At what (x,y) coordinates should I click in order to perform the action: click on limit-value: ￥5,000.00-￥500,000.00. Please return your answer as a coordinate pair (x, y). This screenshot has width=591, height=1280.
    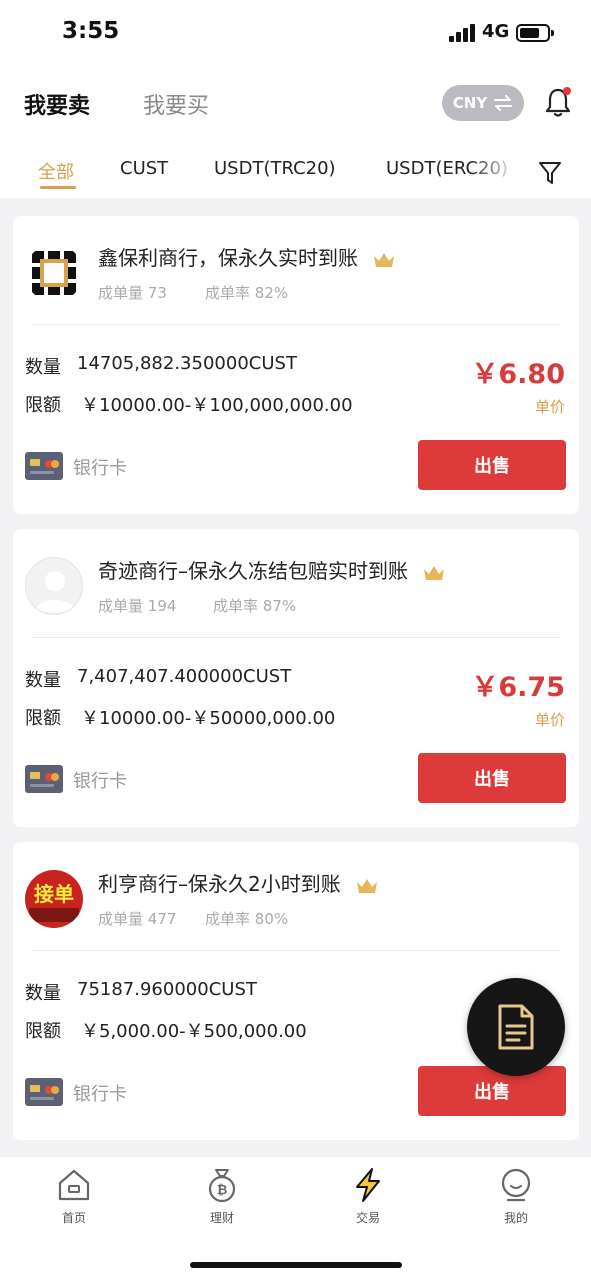
    Looking at the image, I should click on (194, 1031).